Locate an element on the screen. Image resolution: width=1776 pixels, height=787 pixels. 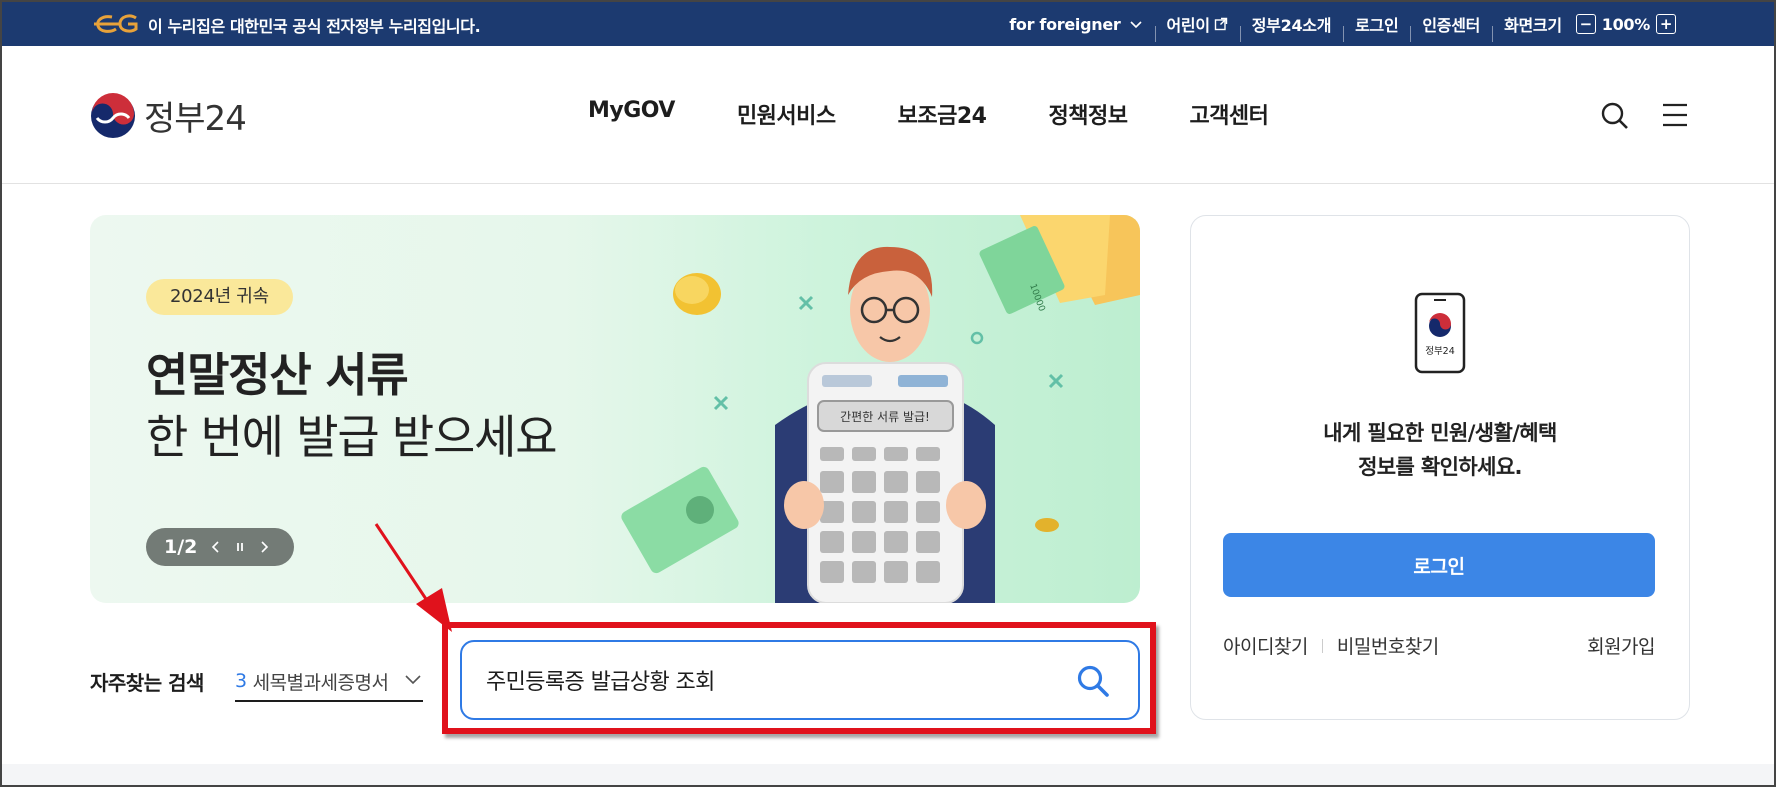
search-icon is located at coordinates (1615, 116).